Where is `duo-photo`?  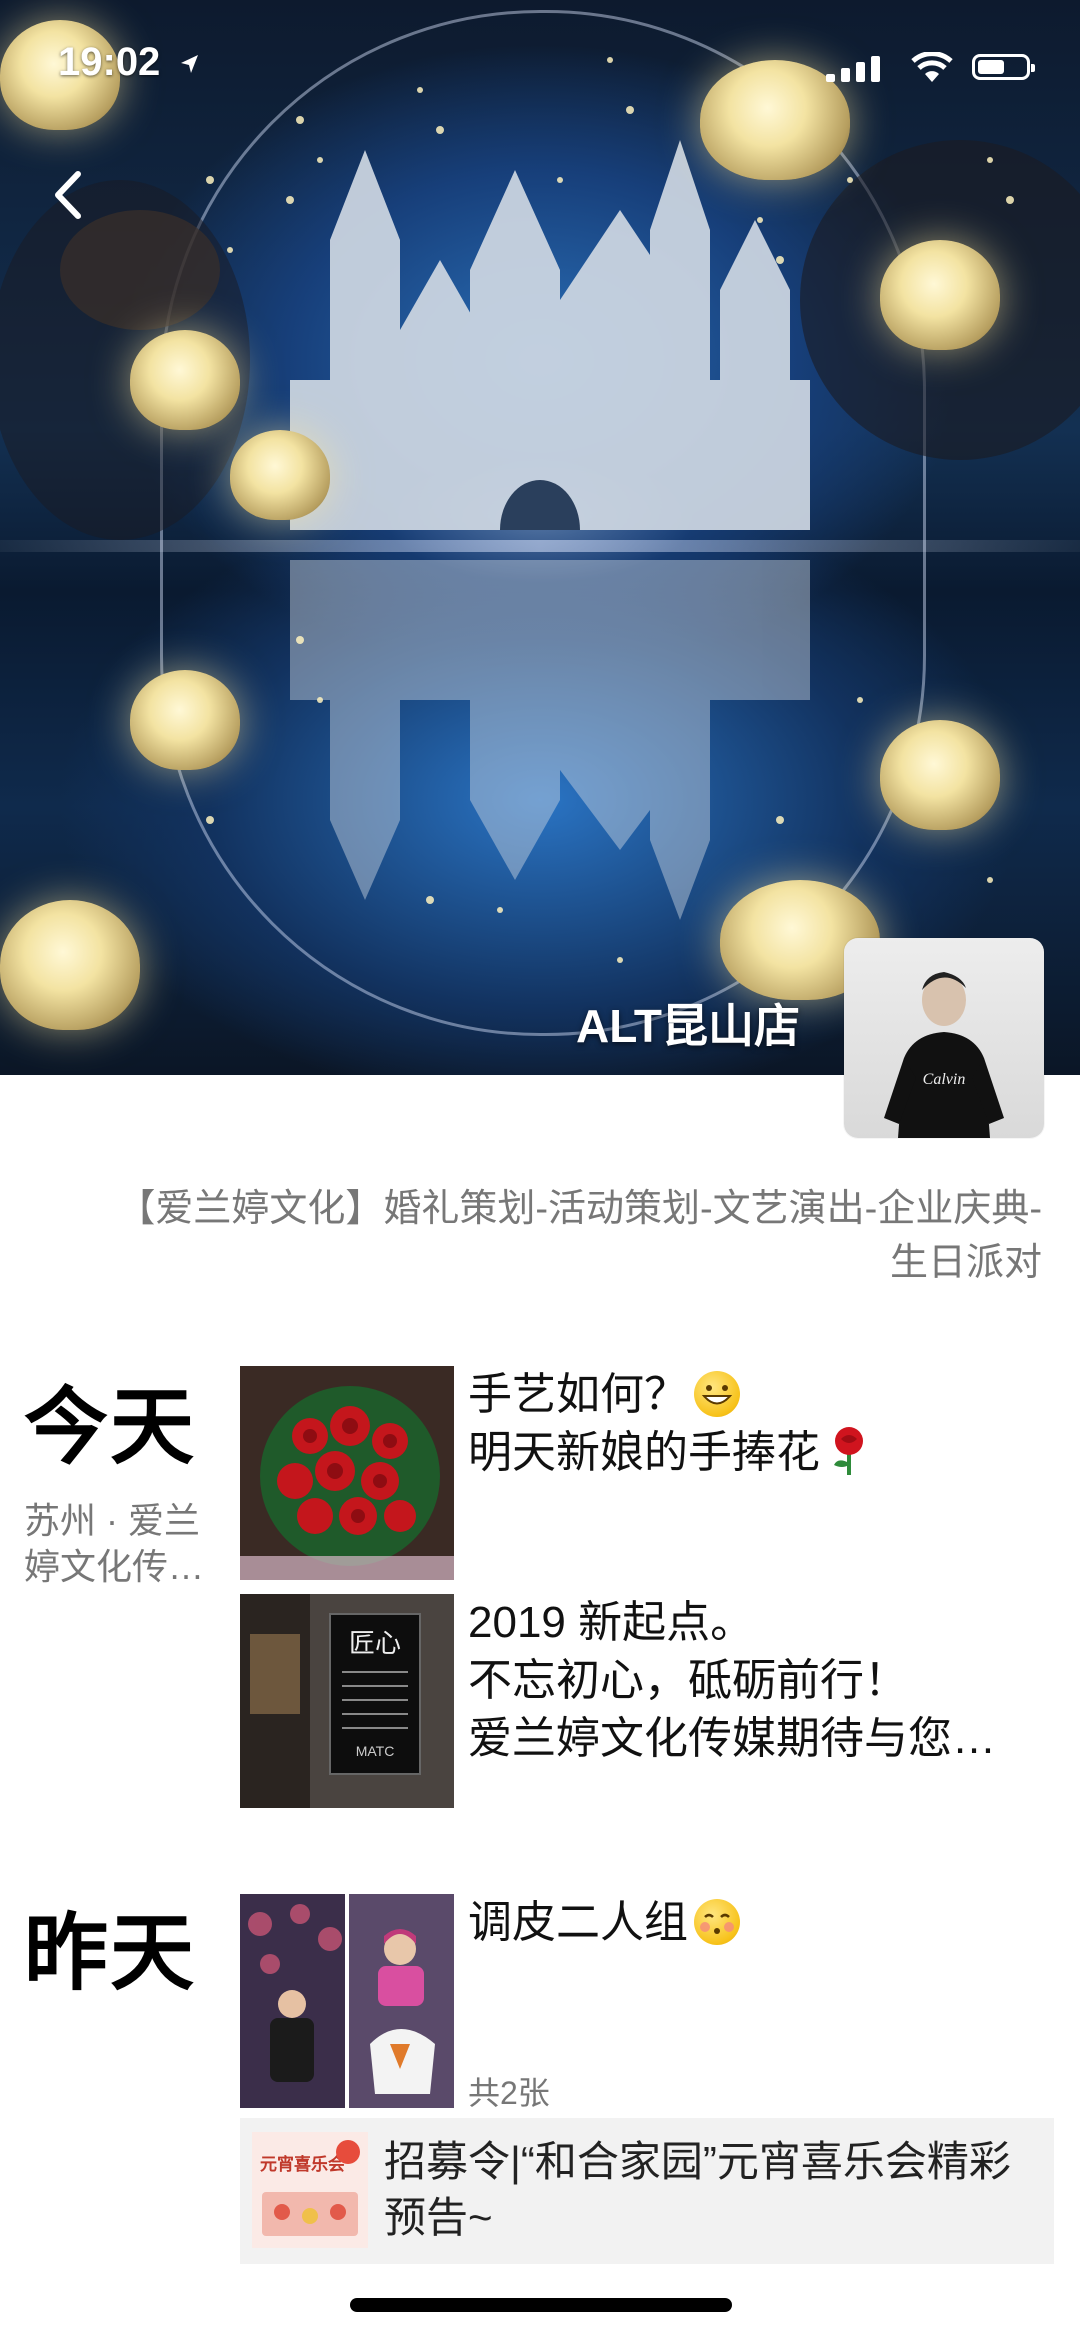
duo-photo is located at coordinates (347, 2001).